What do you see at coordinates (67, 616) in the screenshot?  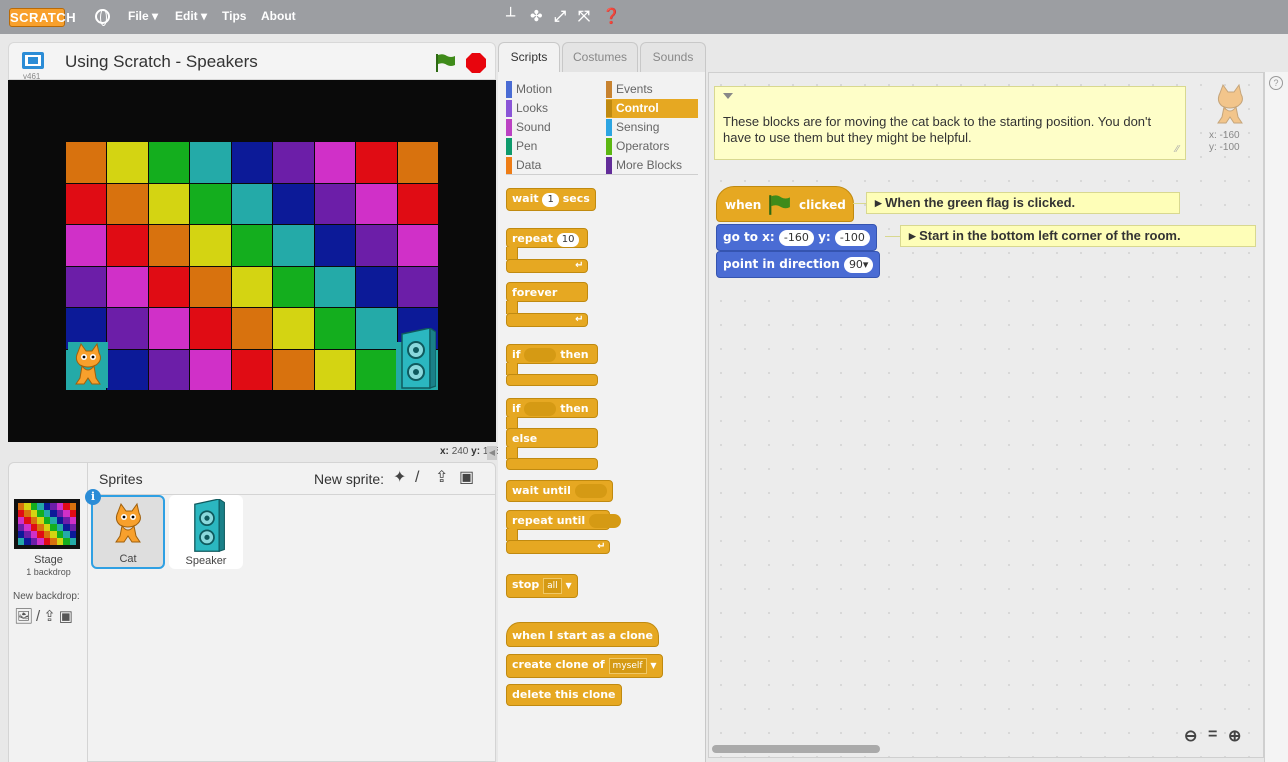 I see `camera-backdrop-icon: ▣` at bounding box center [67, 616].